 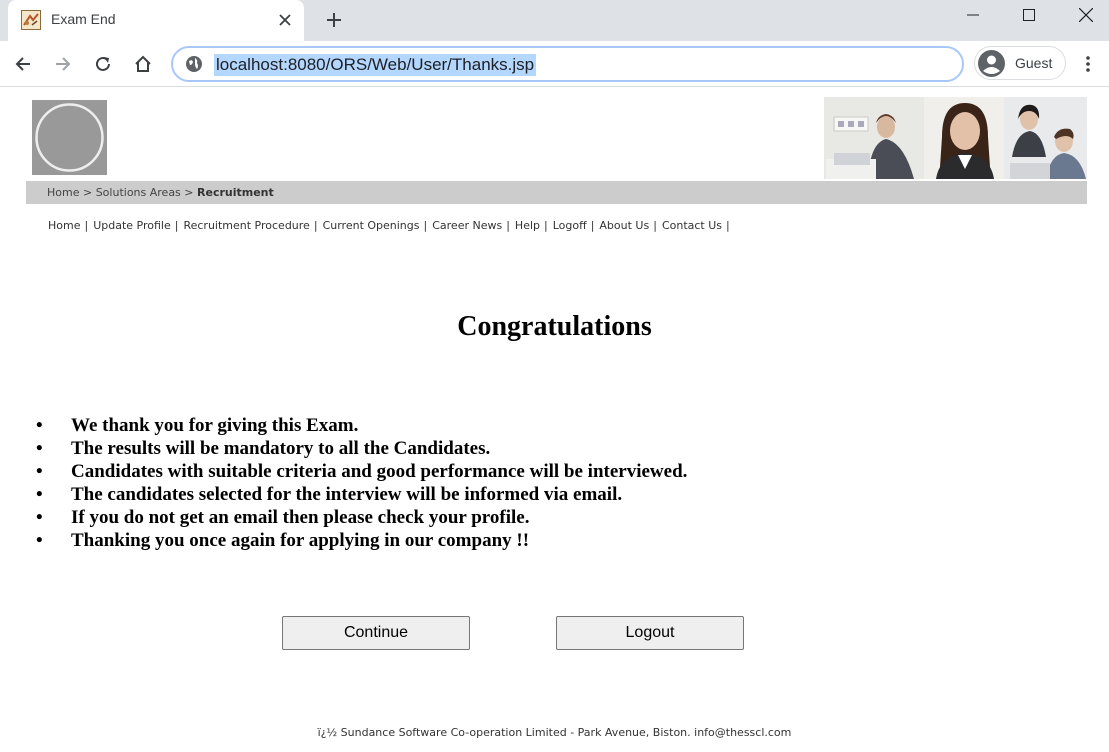 I want to click on profile-button: Guest, so click(x=1020, y=63).